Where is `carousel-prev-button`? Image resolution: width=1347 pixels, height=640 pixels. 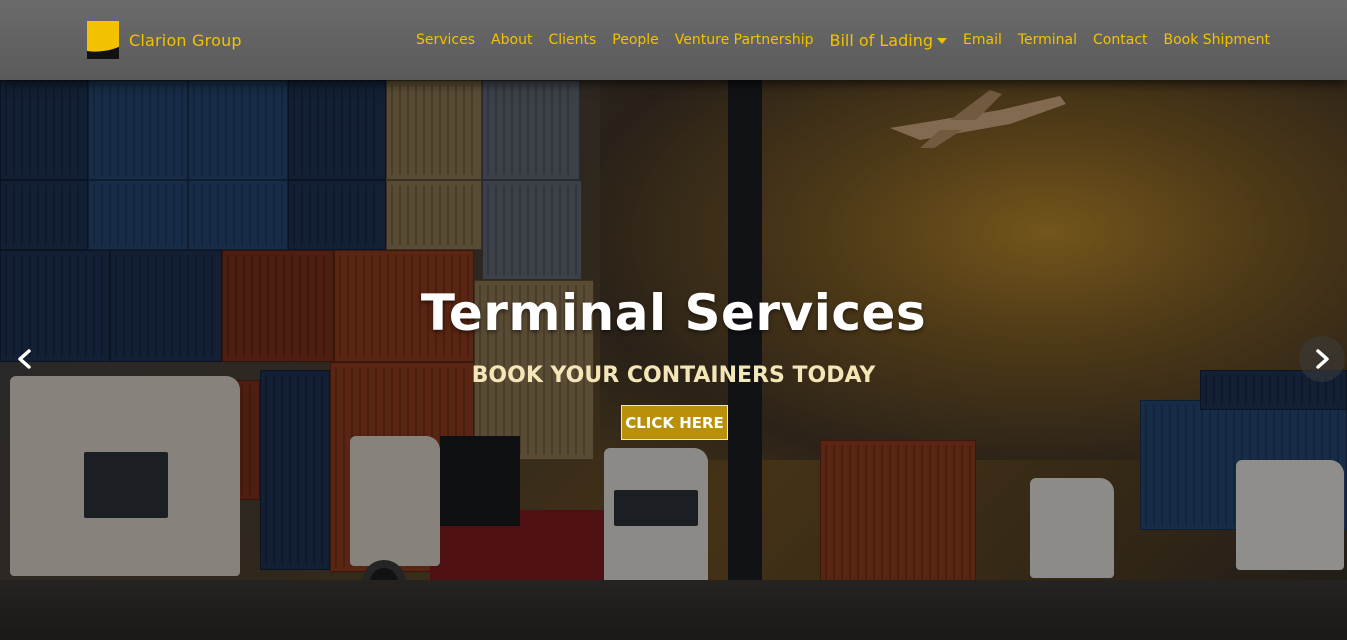 carousel-prev-button is located at coordinates (25, 359).